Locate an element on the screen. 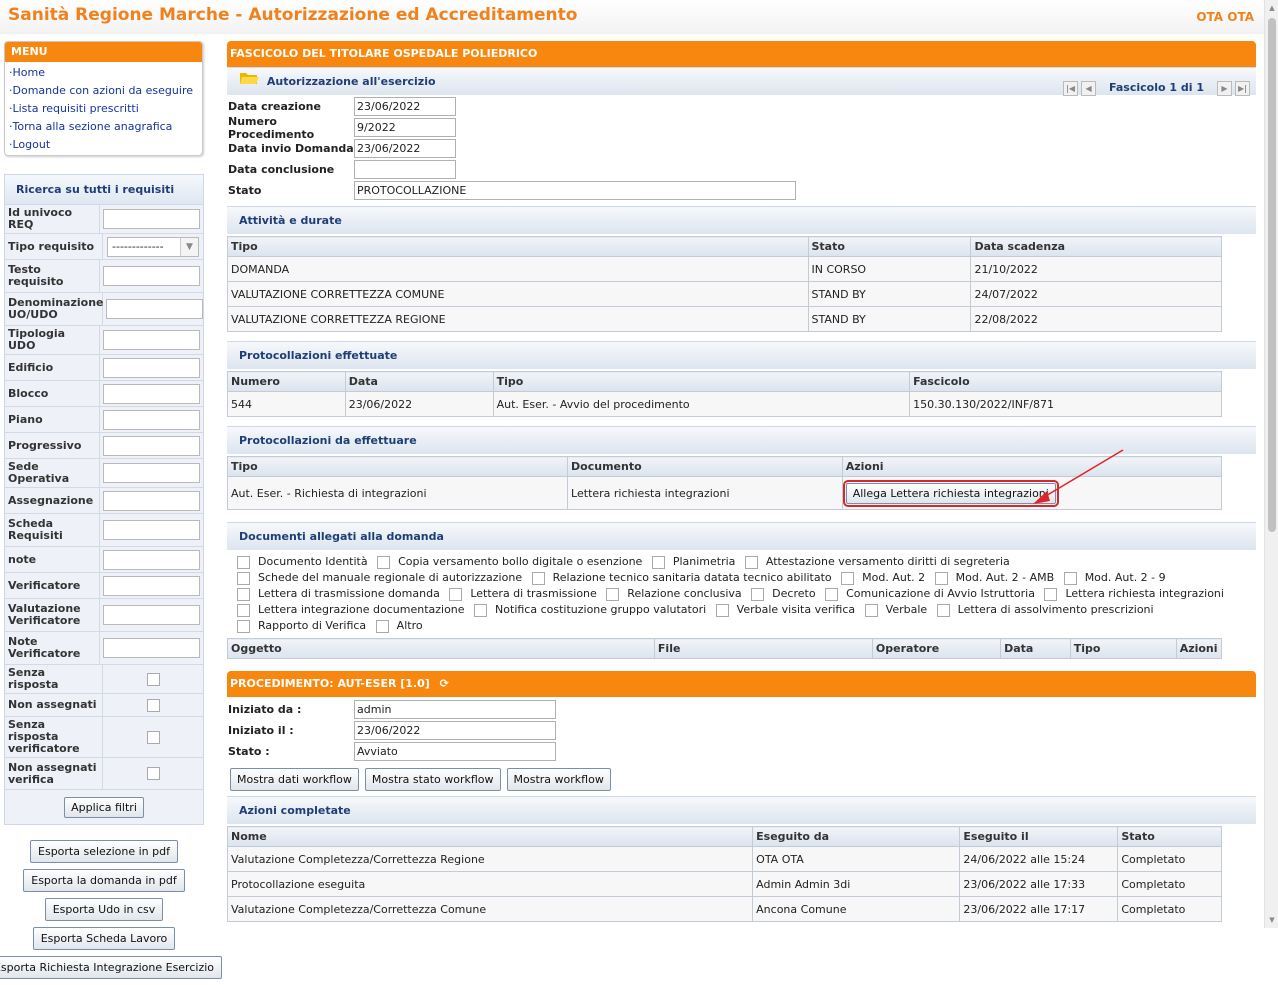 This screenshot has height=985, width=1278. column-header: Fascicolo is located at coordinates (1065, 381).